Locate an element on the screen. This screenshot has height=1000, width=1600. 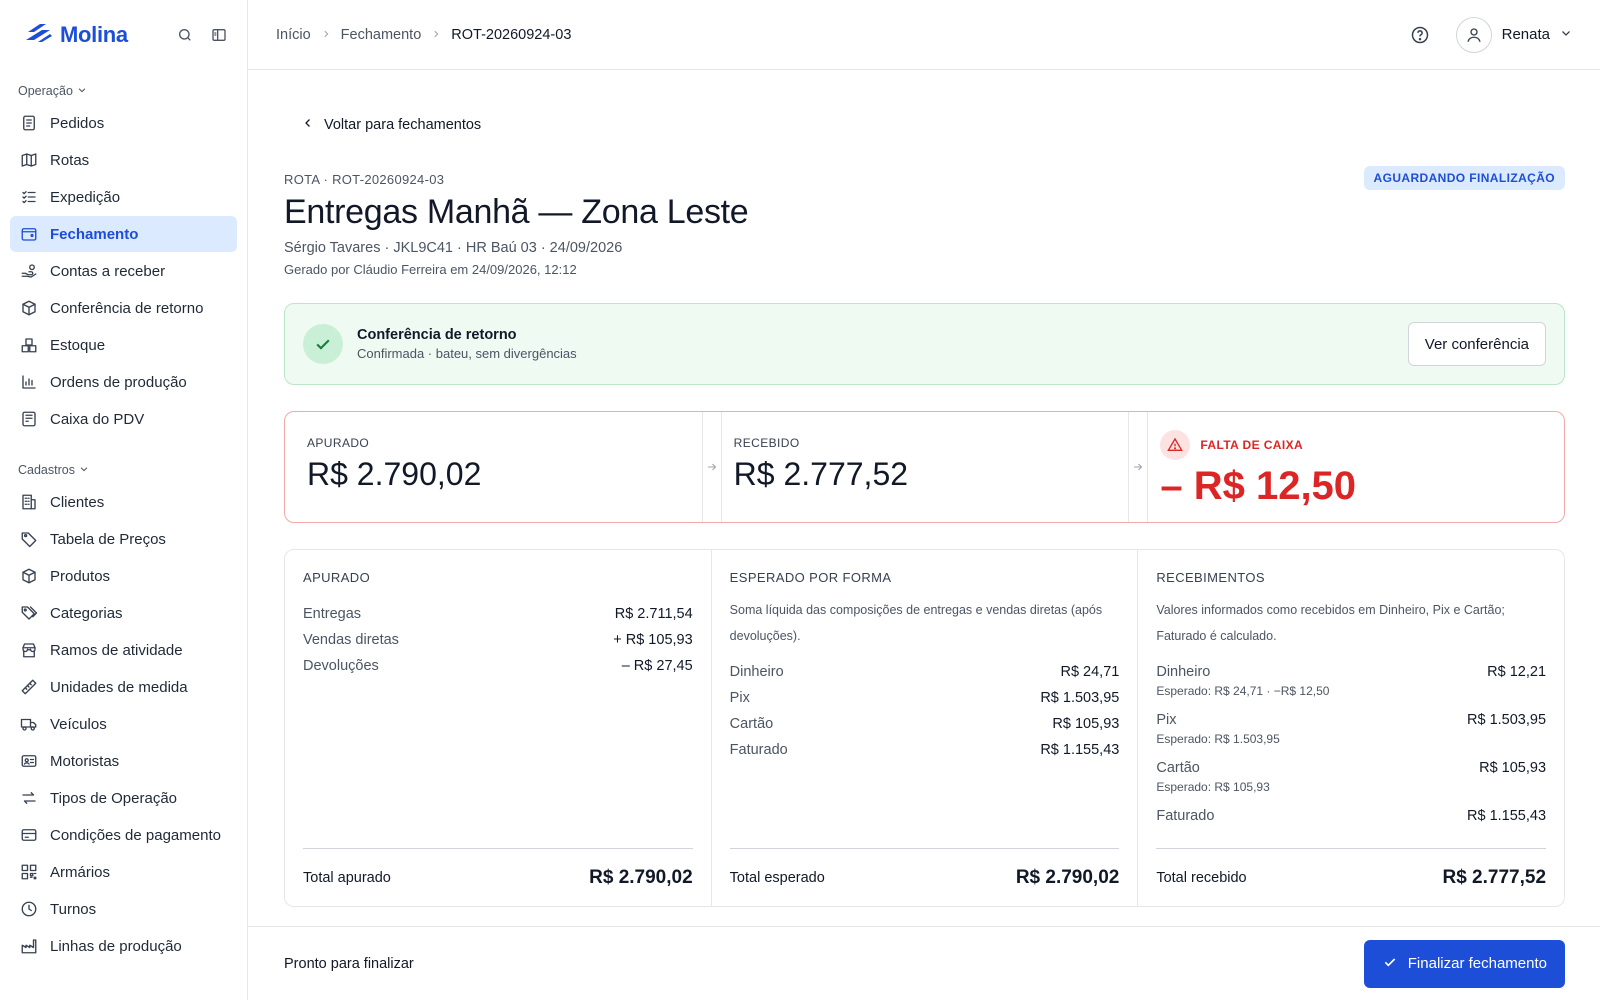
user-menu: Renata is located at coordinates (1513, 34).